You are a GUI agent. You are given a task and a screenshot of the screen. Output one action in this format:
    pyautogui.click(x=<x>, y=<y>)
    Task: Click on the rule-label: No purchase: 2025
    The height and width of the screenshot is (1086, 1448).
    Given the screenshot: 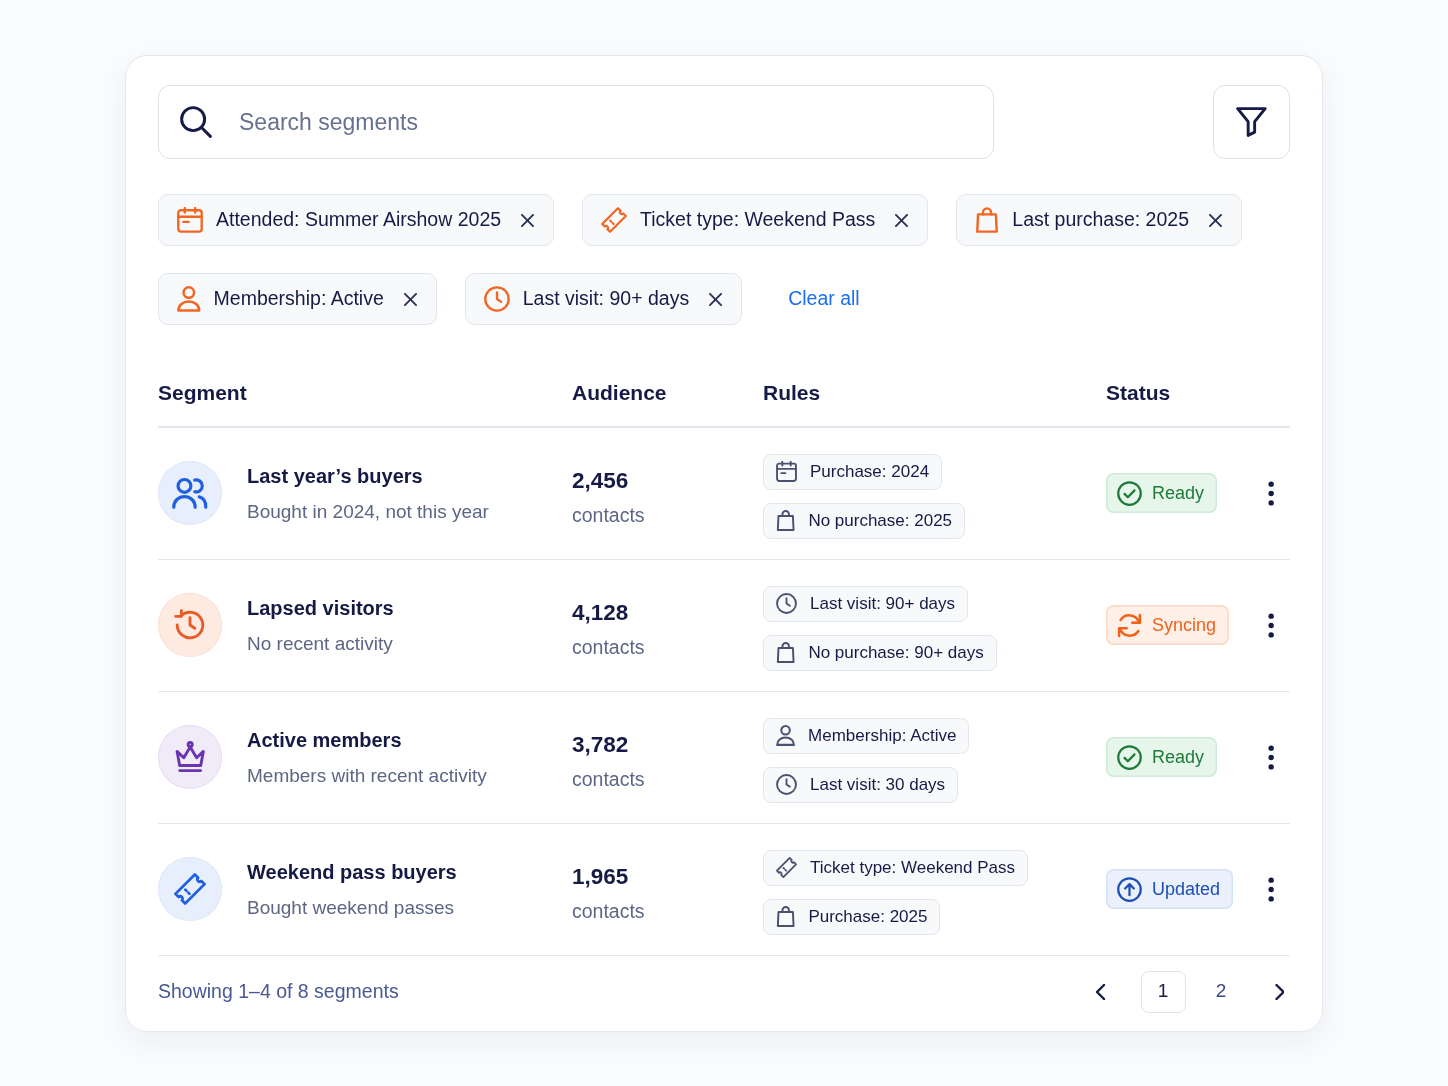 What is the action you would take?
    pyautogui.click(x=880, y=520)
    